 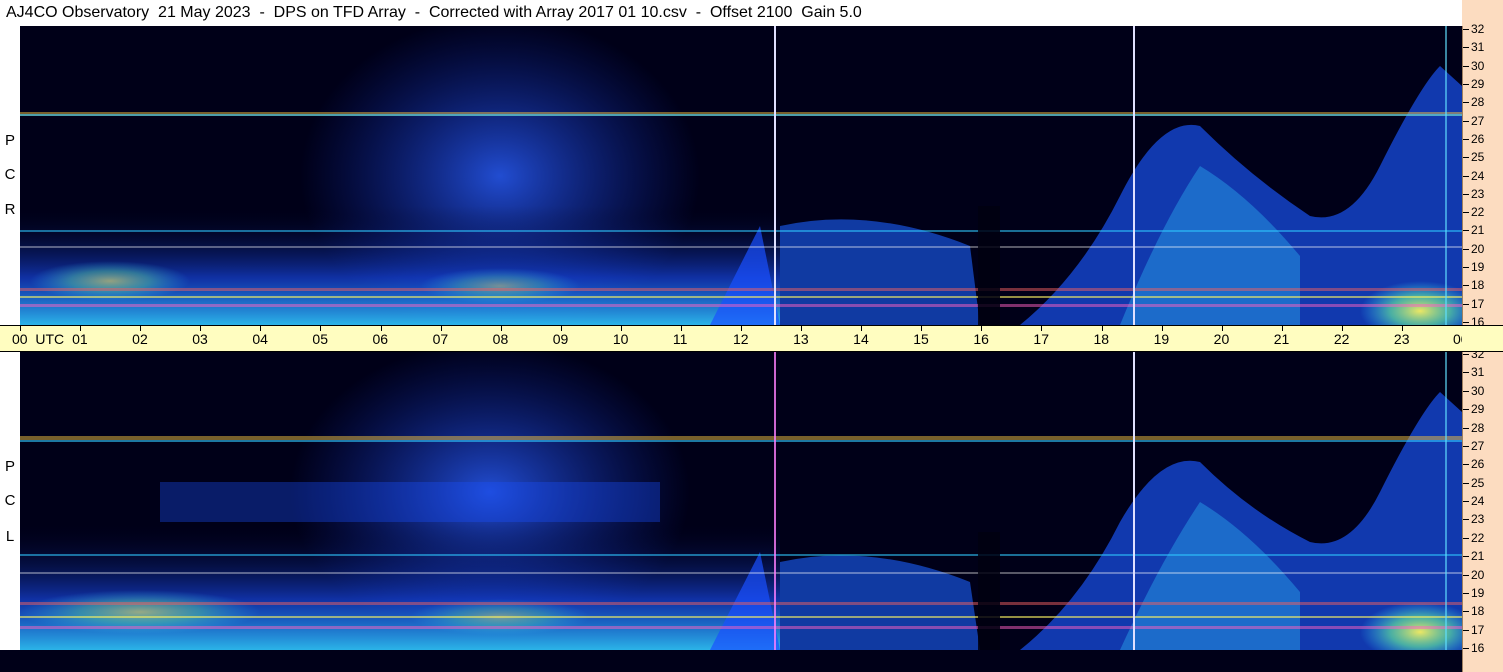 What do you see at coordinates (921, 339) in the screenshot?
I see `utc-tick-label: 15` at bounding box center [921, 339].